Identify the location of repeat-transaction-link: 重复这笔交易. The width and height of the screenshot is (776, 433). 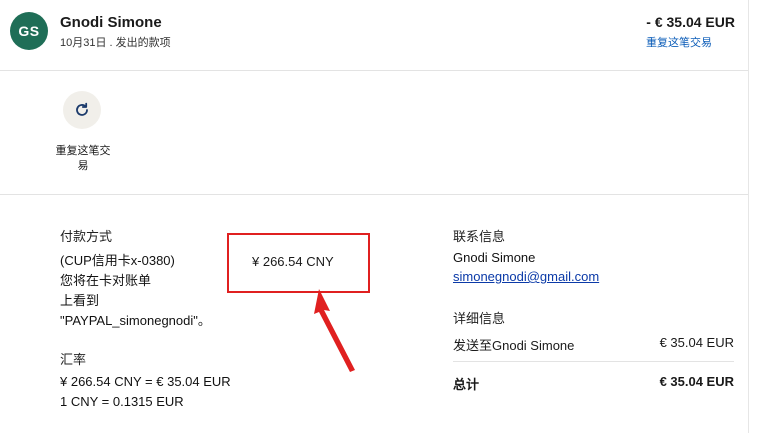
(679, 42).